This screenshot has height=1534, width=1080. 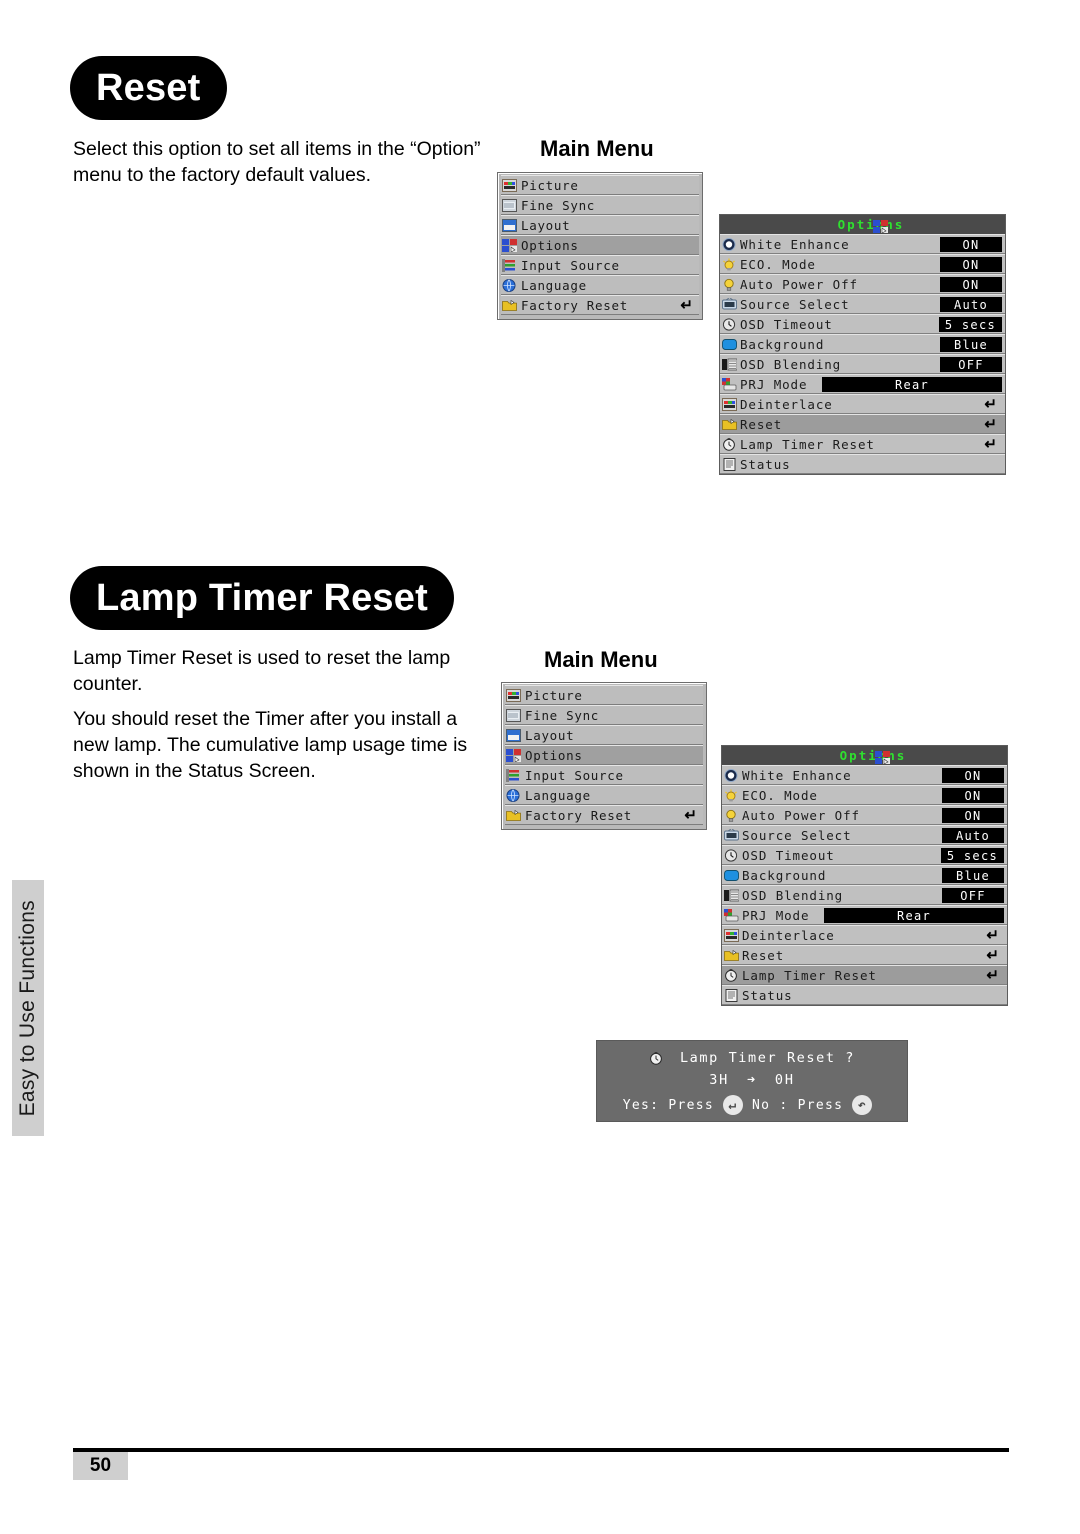 I want to click on input-source-icon, so click(x=509, y=265).